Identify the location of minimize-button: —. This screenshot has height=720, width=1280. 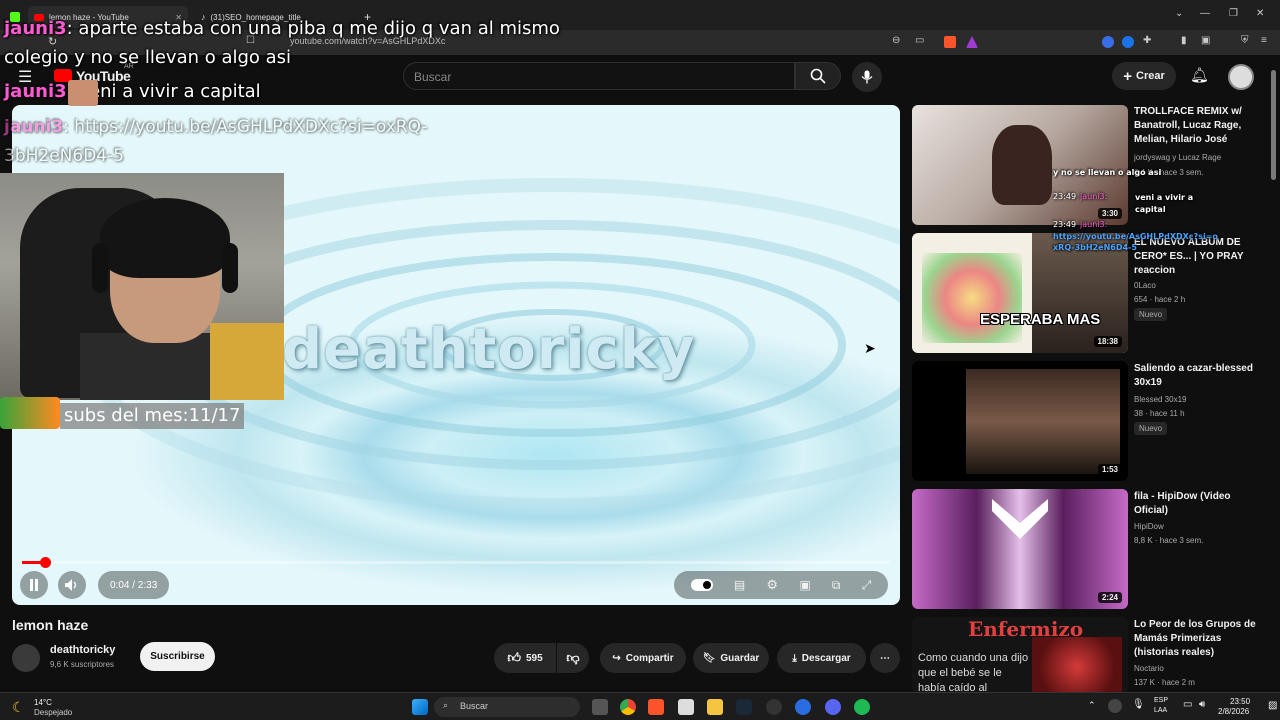
(1205, 13).